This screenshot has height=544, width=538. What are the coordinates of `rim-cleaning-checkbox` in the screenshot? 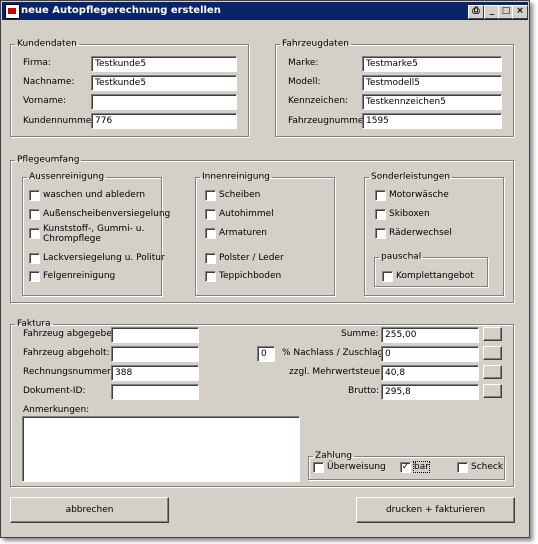 It's located at (34, 276).